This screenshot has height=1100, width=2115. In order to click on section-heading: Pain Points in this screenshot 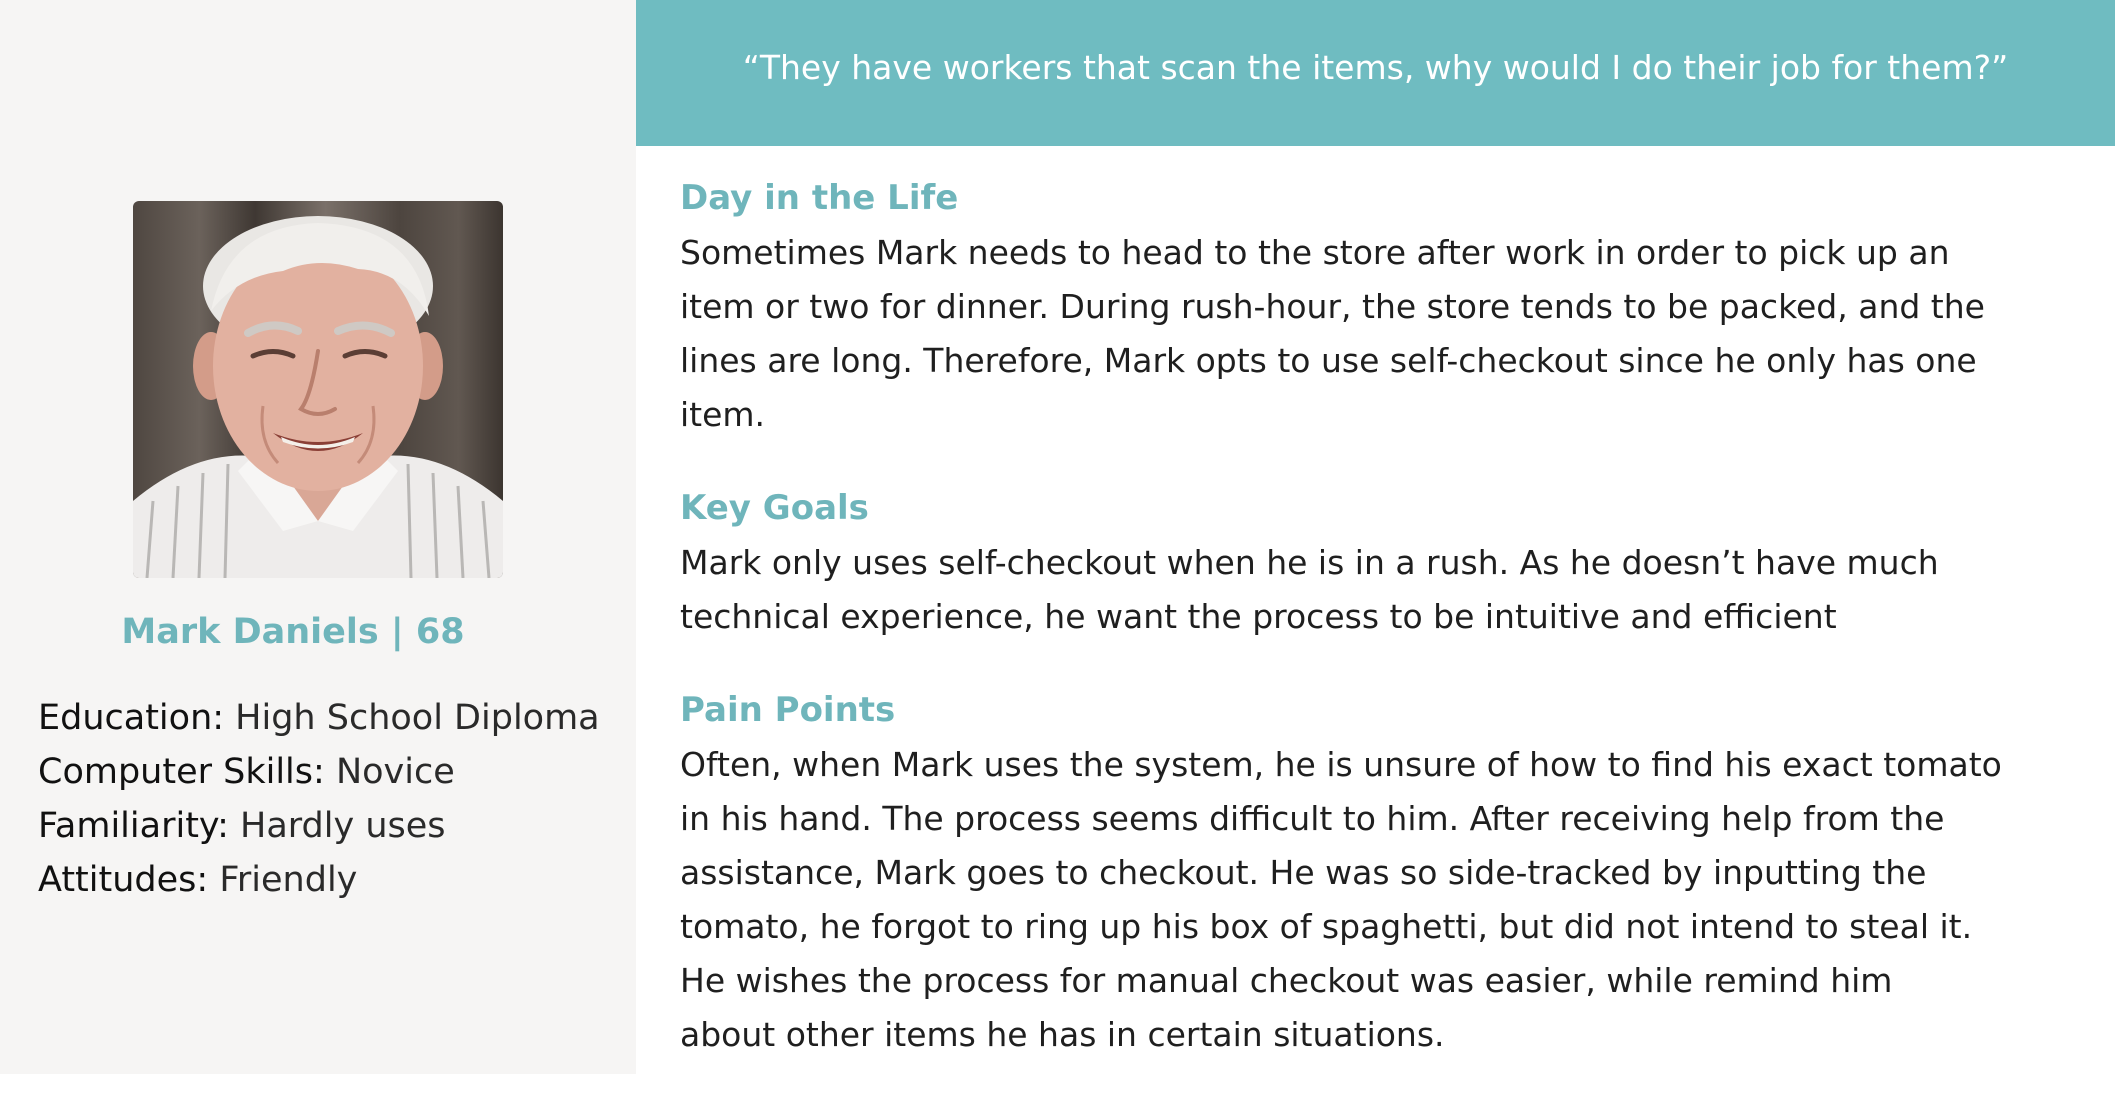, I will do `click(788, 710)`.